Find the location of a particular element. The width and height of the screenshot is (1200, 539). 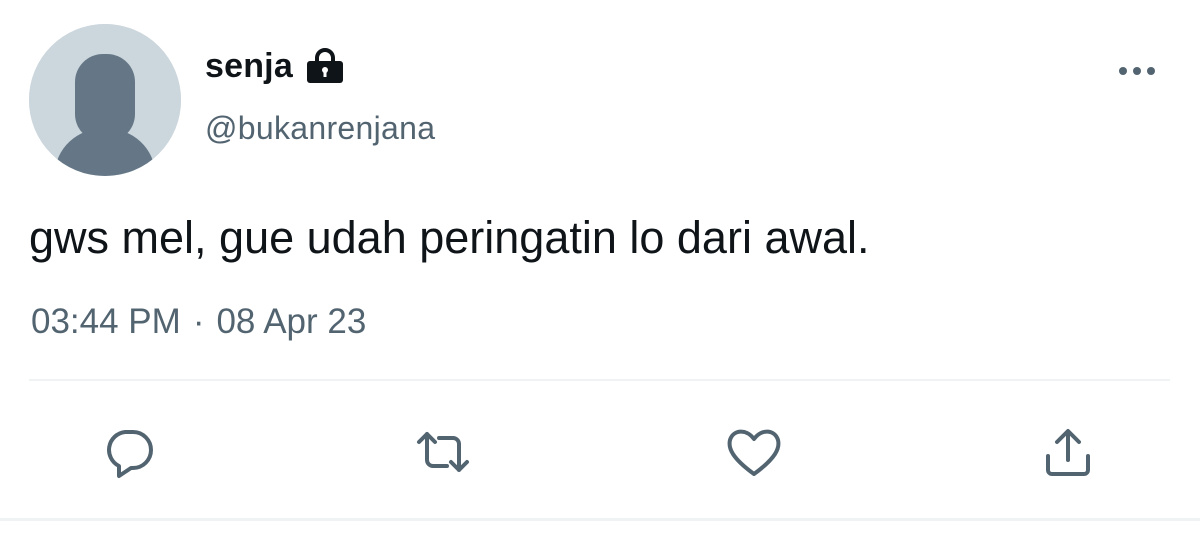

lock-icon is located at coordinates (325, 66).